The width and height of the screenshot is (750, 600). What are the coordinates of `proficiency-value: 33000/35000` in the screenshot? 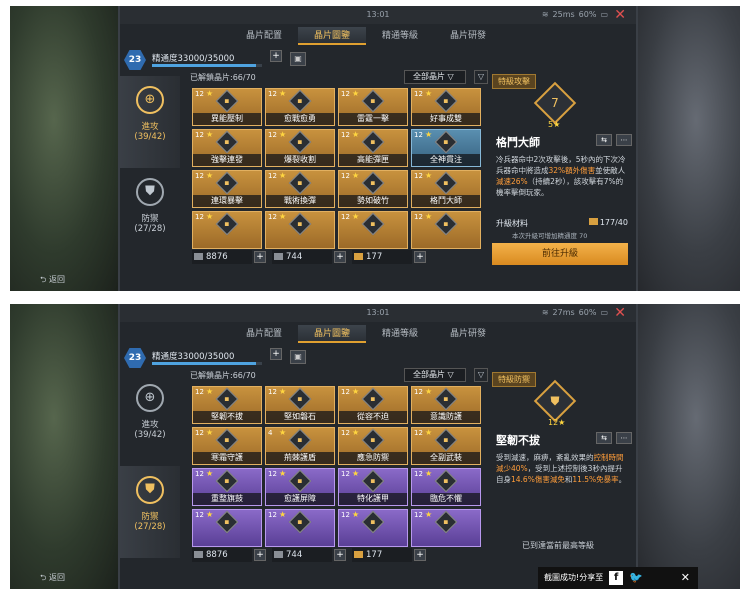 It's located at (206, 357).